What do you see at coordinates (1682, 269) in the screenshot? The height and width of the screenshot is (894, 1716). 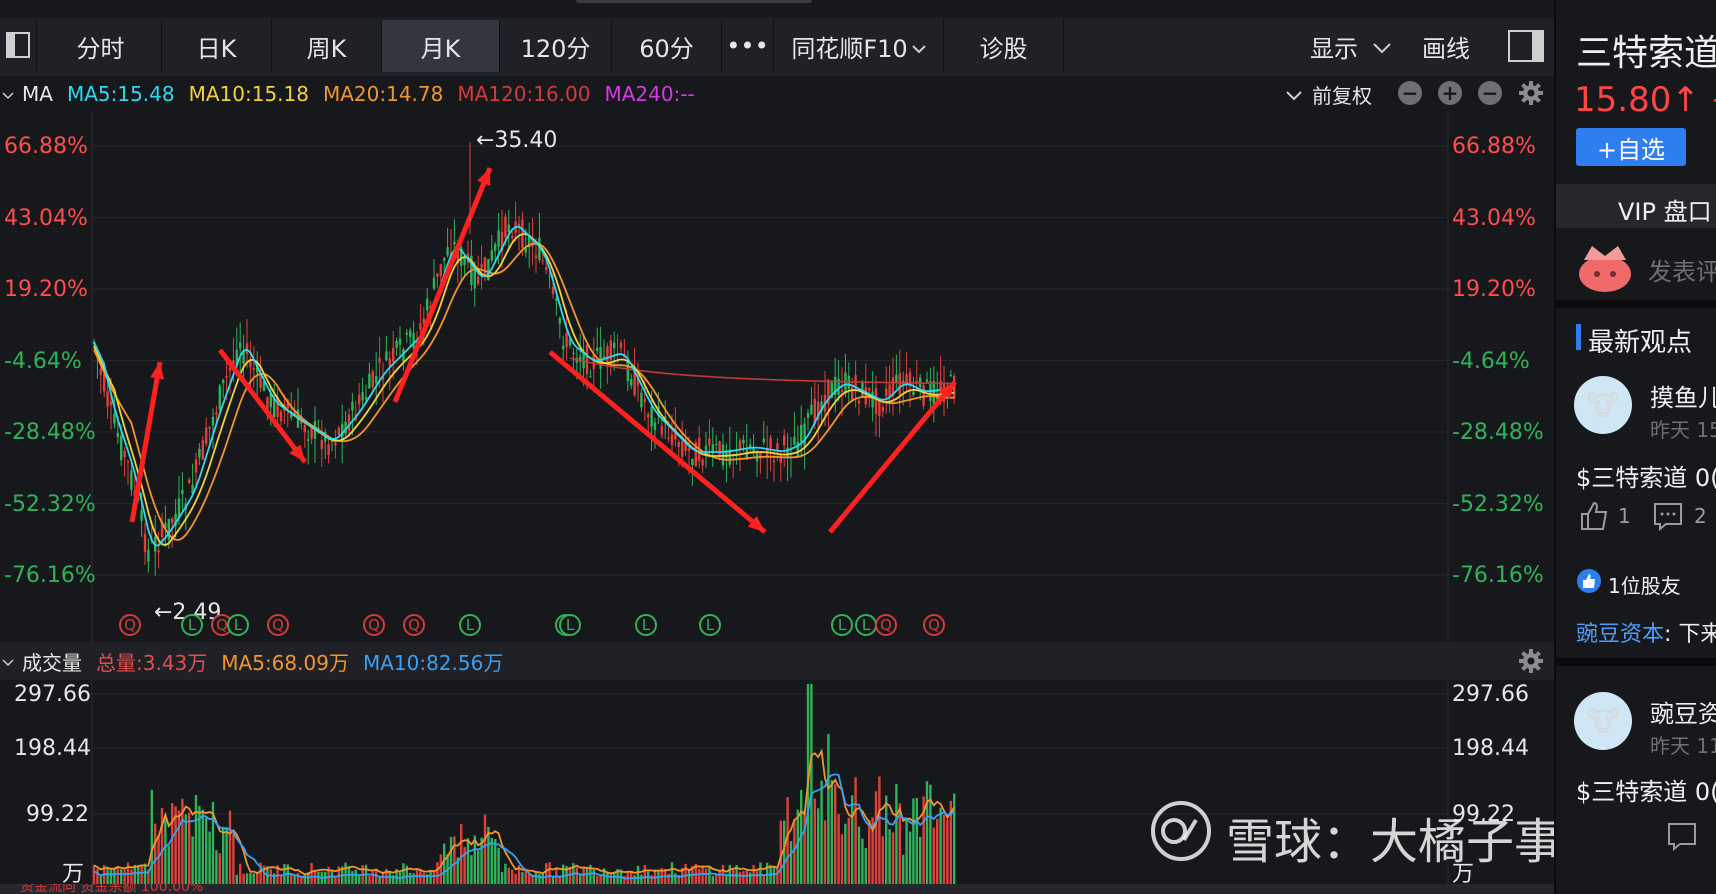 I see `post-input: 发表评` at bounding box center [1682, 269].